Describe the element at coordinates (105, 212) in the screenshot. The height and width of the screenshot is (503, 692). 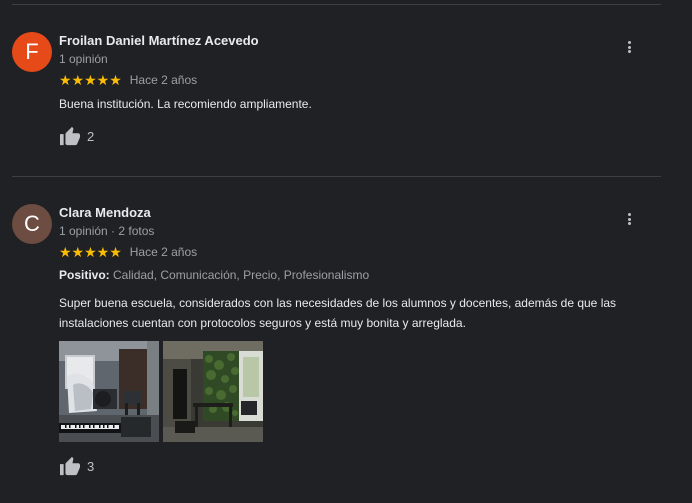
I see `reviewer-name: Clara Mendoza` at that location.